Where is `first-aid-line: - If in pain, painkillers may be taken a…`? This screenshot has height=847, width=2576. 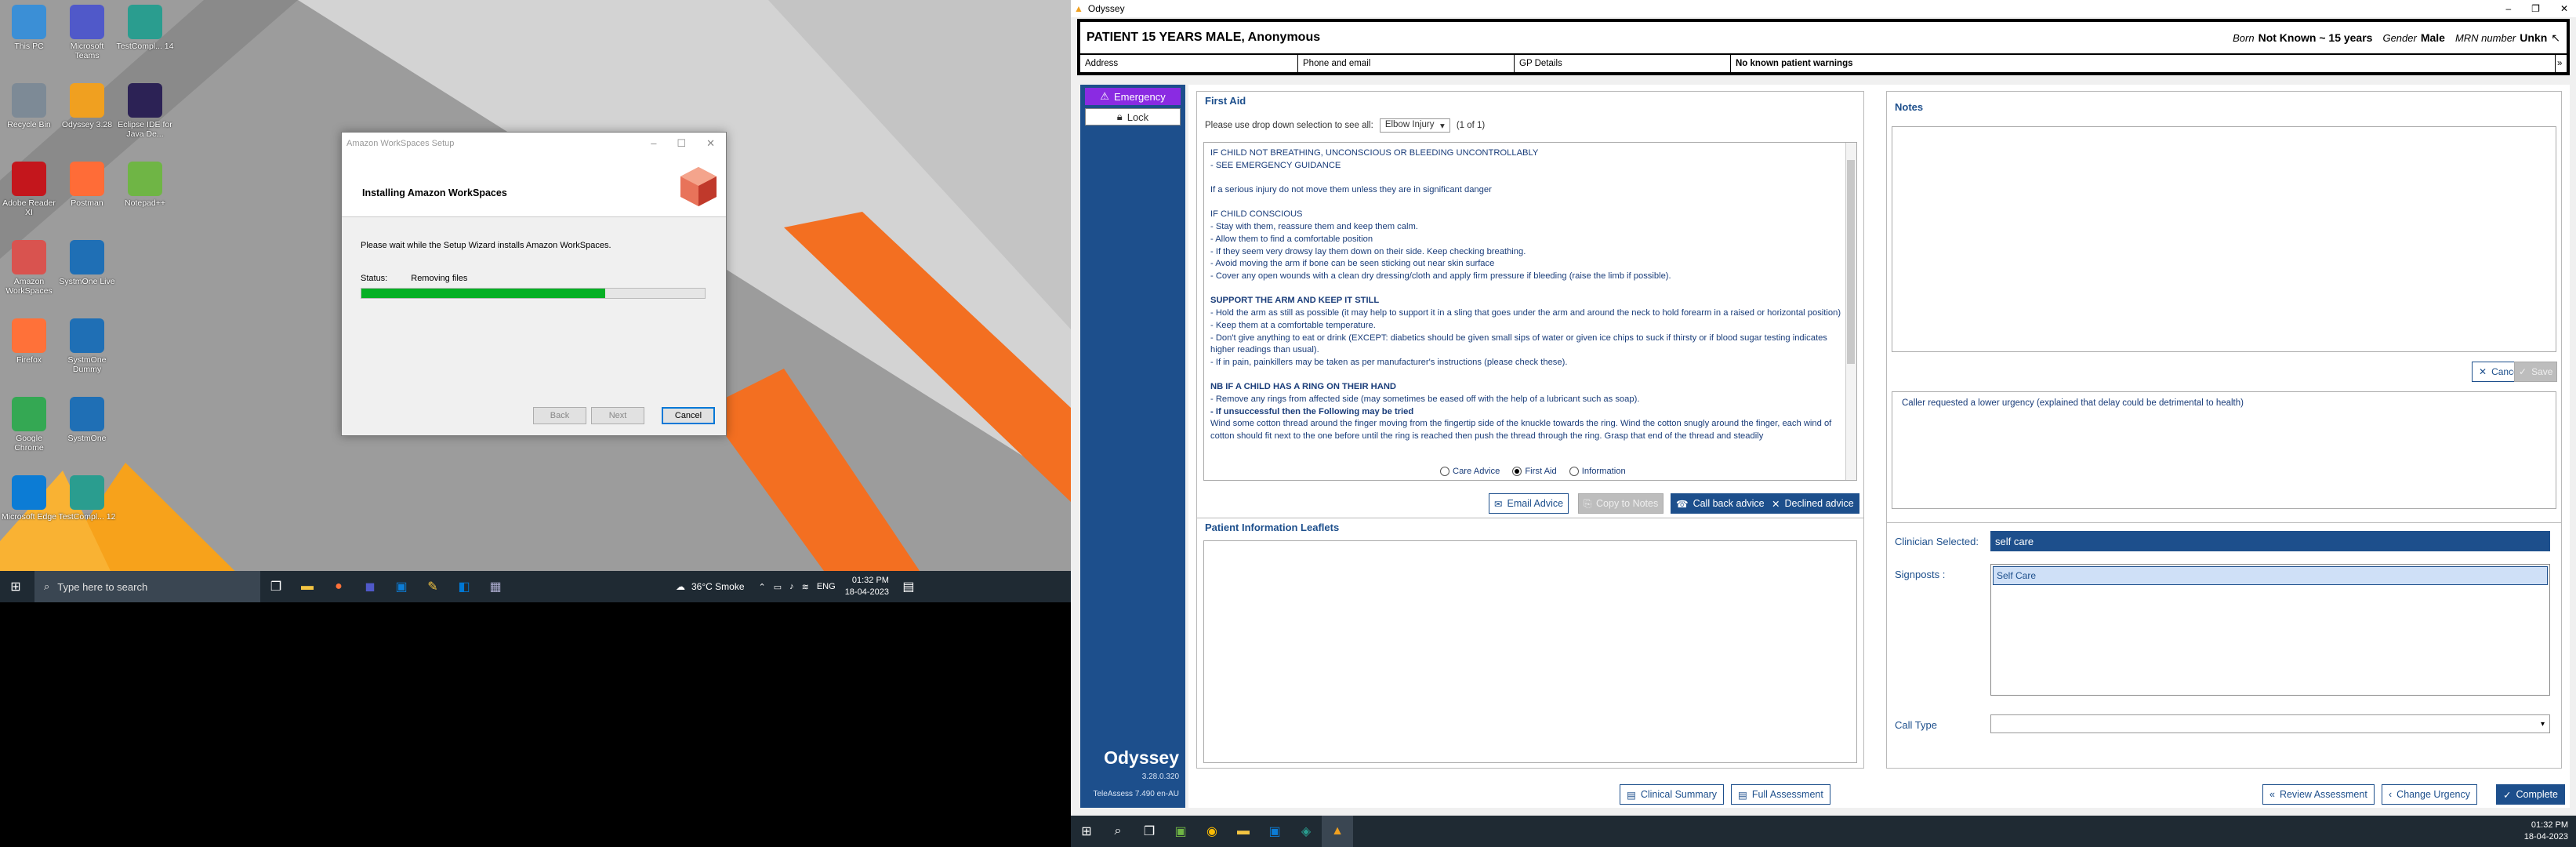 first-aid-line: - If in pain, painkillers may be taken a… is located at coordinates (1389, 362).